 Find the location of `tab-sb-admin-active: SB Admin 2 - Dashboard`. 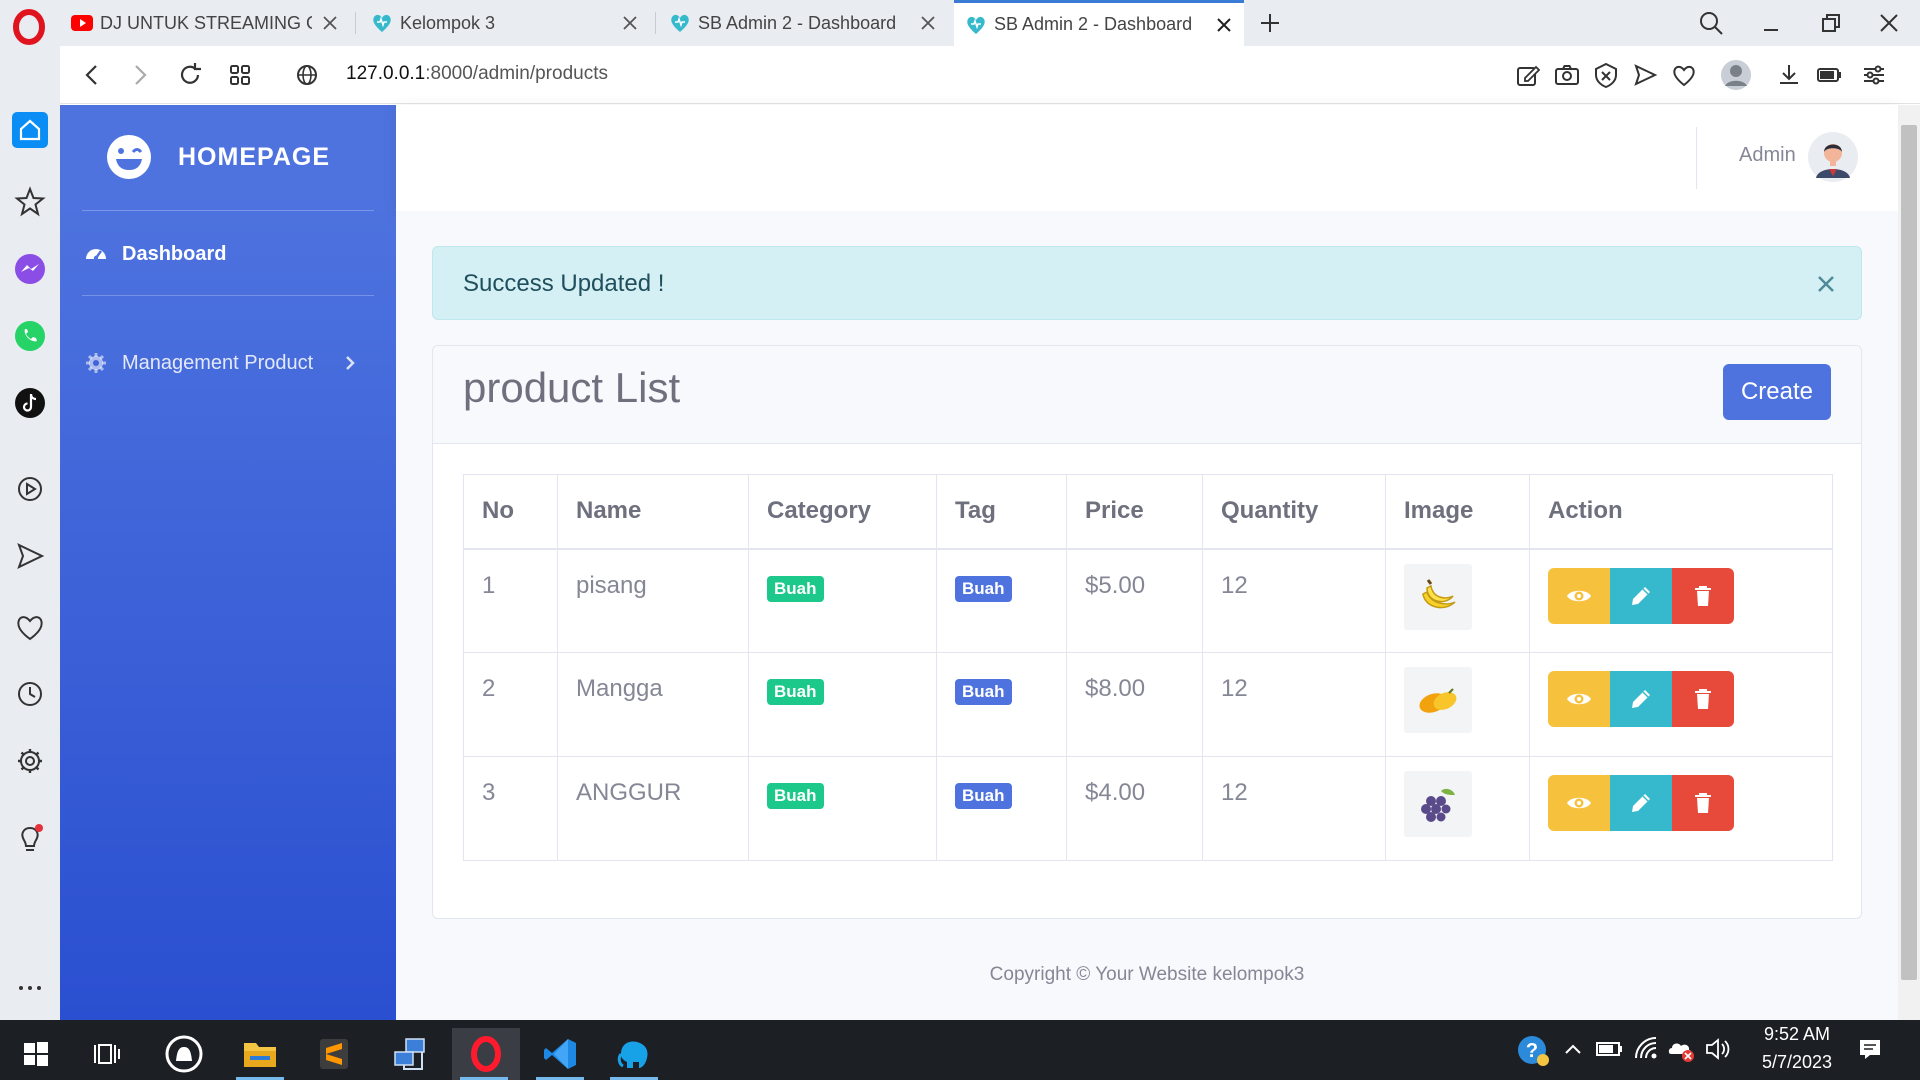

tab-sb-admin-active: SB Admin 2 - Dashboard is located at coordinates (1099, 23).